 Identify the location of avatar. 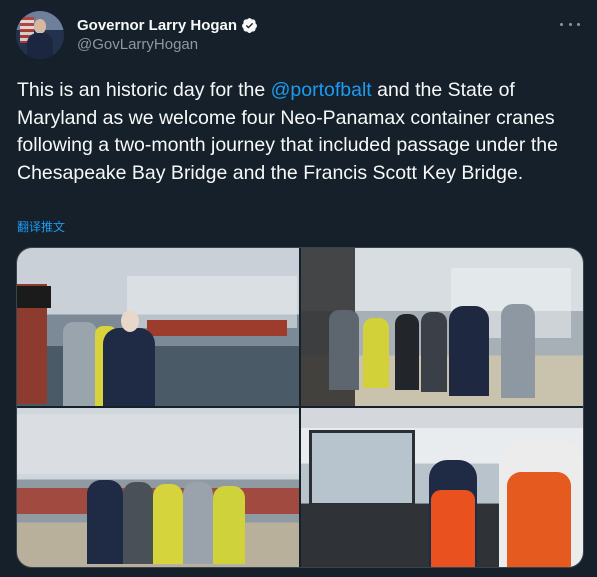
(40, 35).